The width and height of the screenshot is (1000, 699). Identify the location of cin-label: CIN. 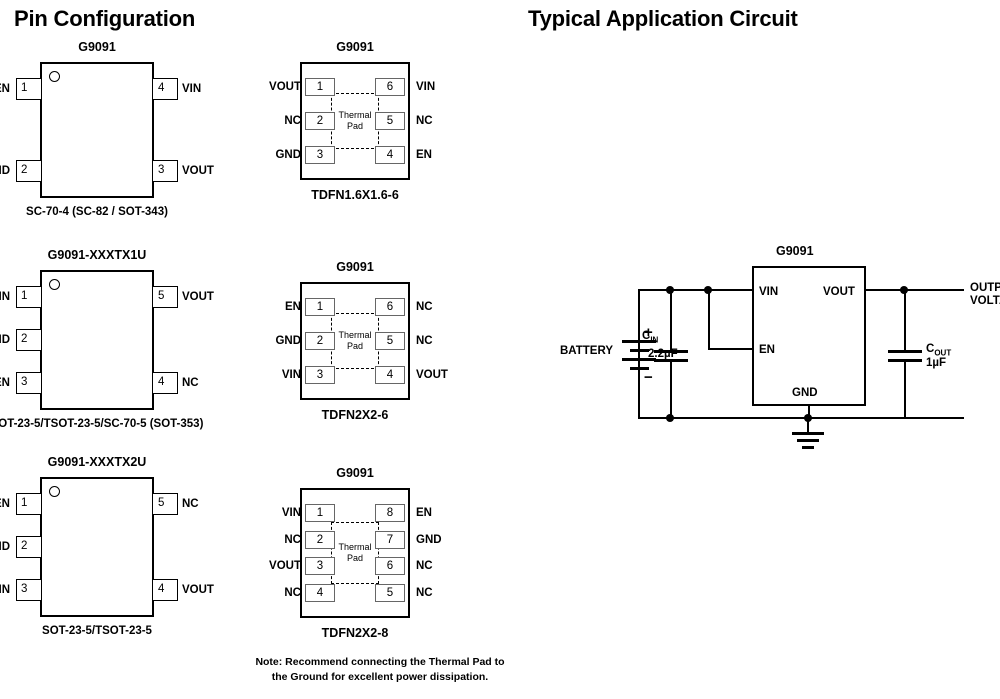
(650, 338).